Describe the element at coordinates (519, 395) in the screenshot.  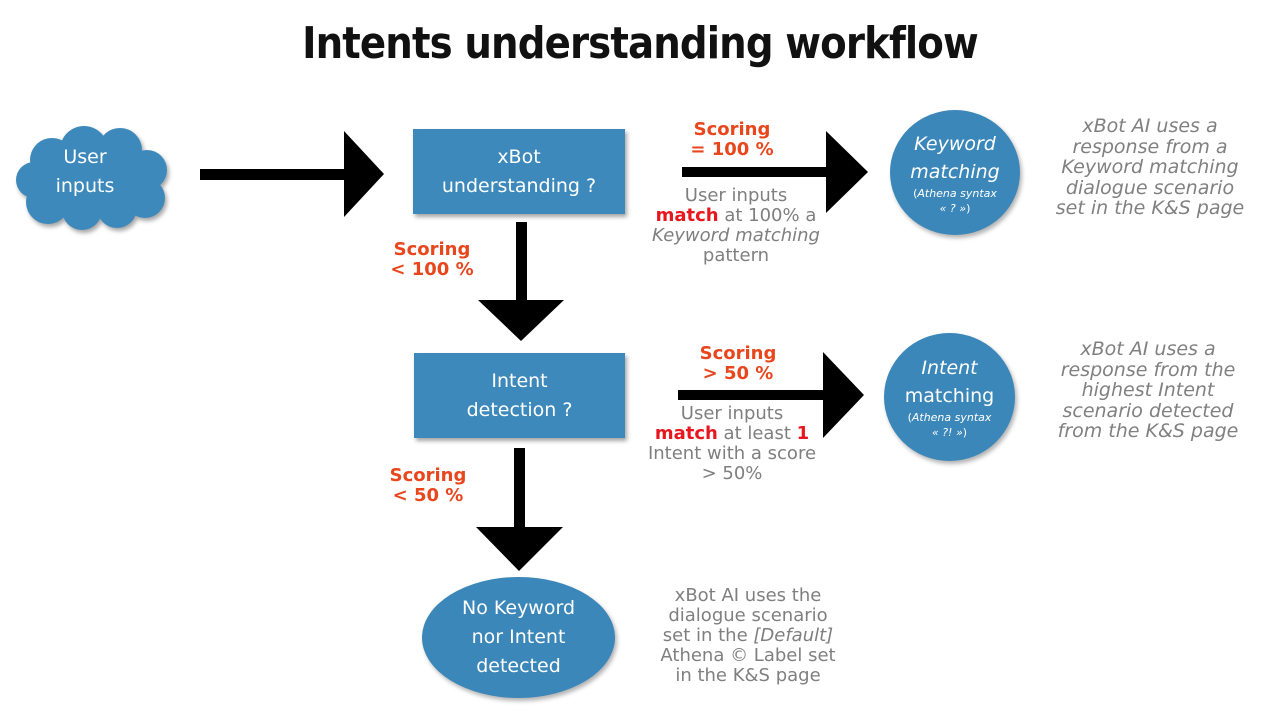
I see `intent-detection-node: Intent detection ?` at that location.